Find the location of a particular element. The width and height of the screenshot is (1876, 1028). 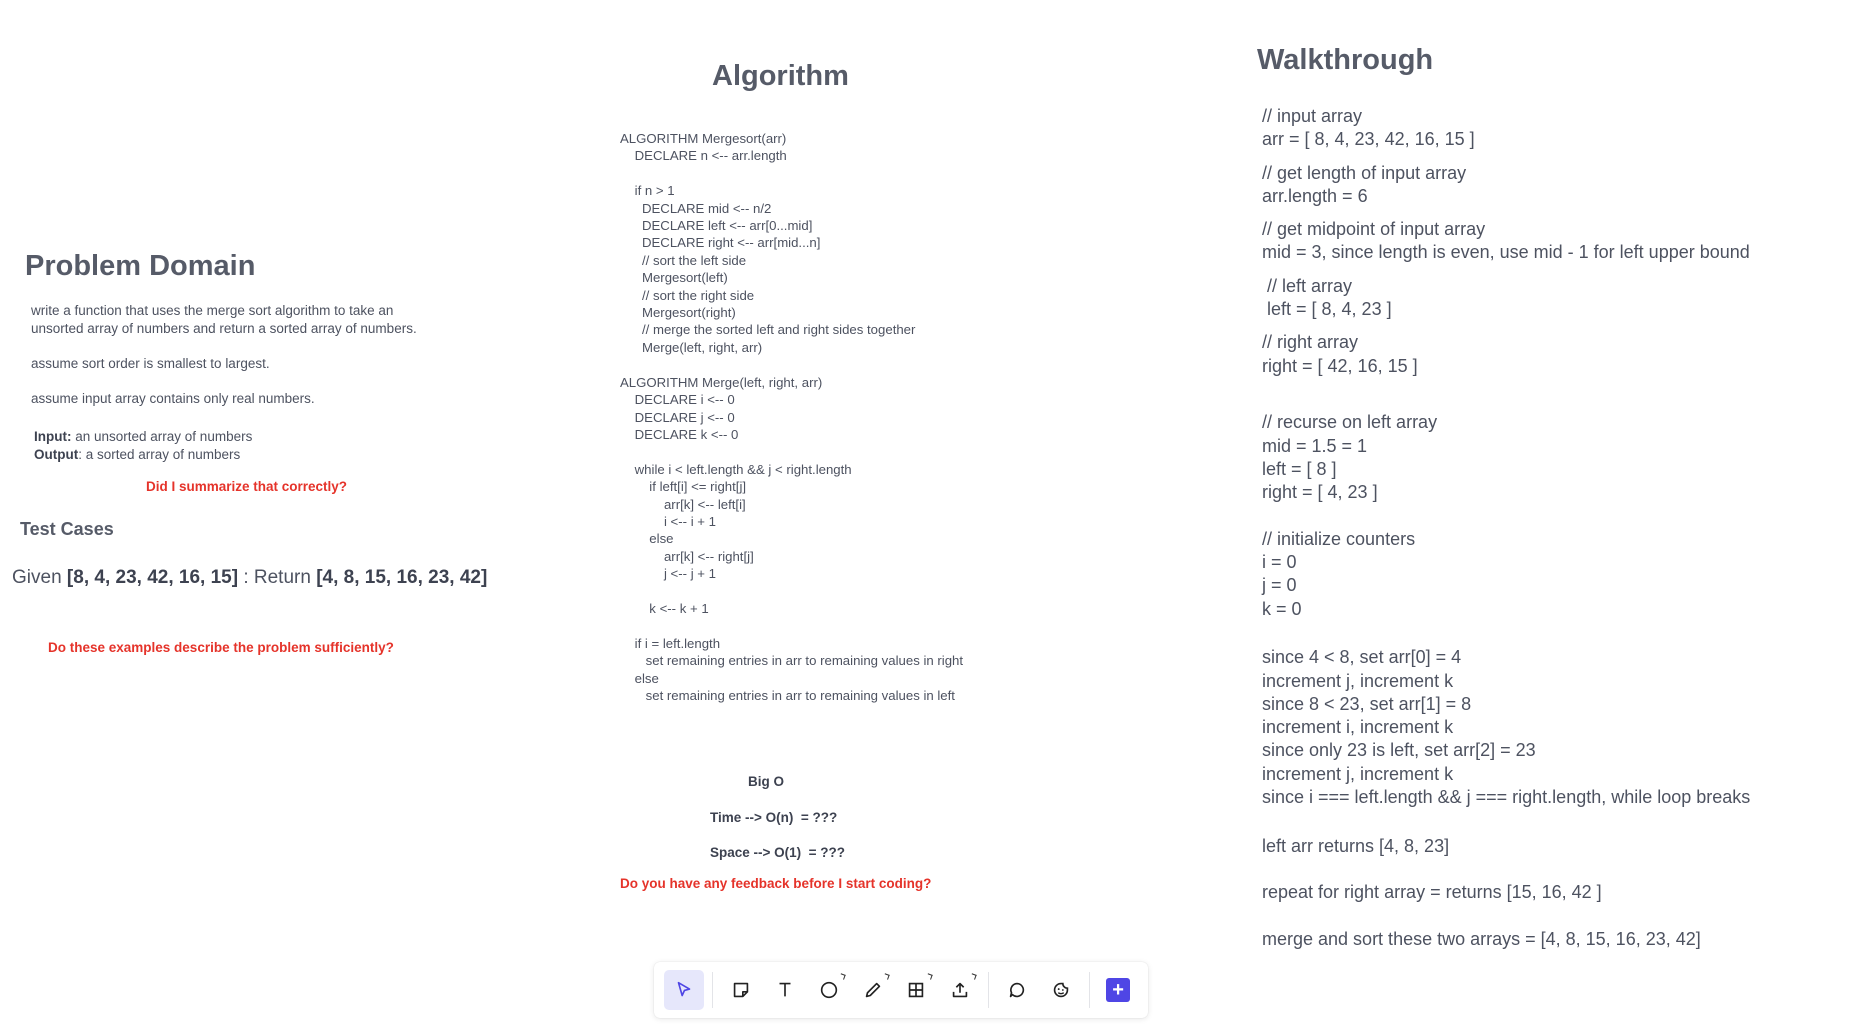

walkthrough-block: left arr returns [4, 8, 23] is located at coordinates (1356, 845).